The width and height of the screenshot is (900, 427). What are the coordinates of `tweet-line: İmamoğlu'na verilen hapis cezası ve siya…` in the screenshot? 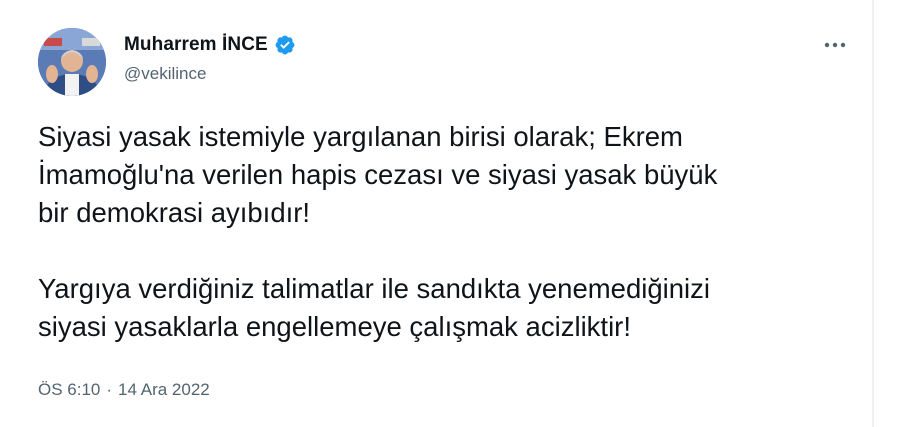 It's located at (378, 174).